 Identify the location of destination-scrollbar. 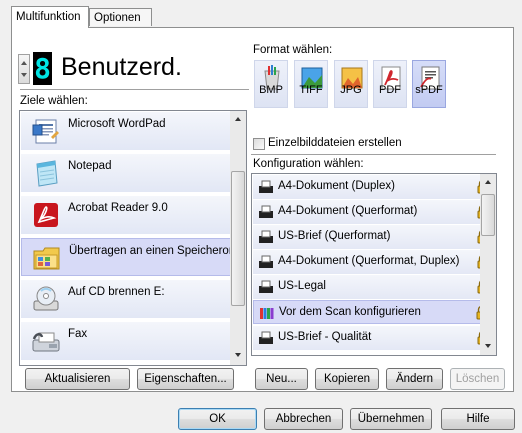
(238, 238).